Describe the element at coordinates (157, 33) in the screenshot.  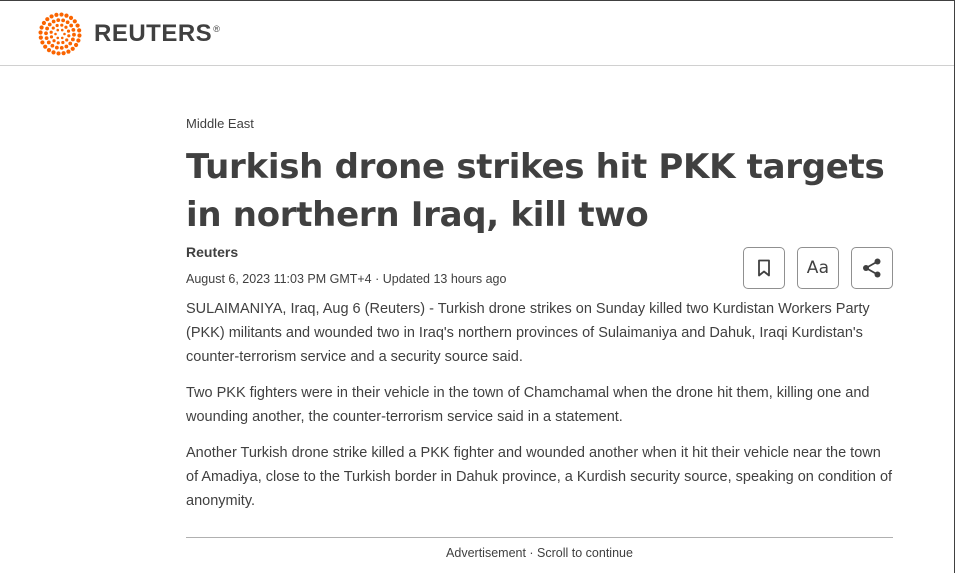
I see `brand-name: REUTERS®` at that location.